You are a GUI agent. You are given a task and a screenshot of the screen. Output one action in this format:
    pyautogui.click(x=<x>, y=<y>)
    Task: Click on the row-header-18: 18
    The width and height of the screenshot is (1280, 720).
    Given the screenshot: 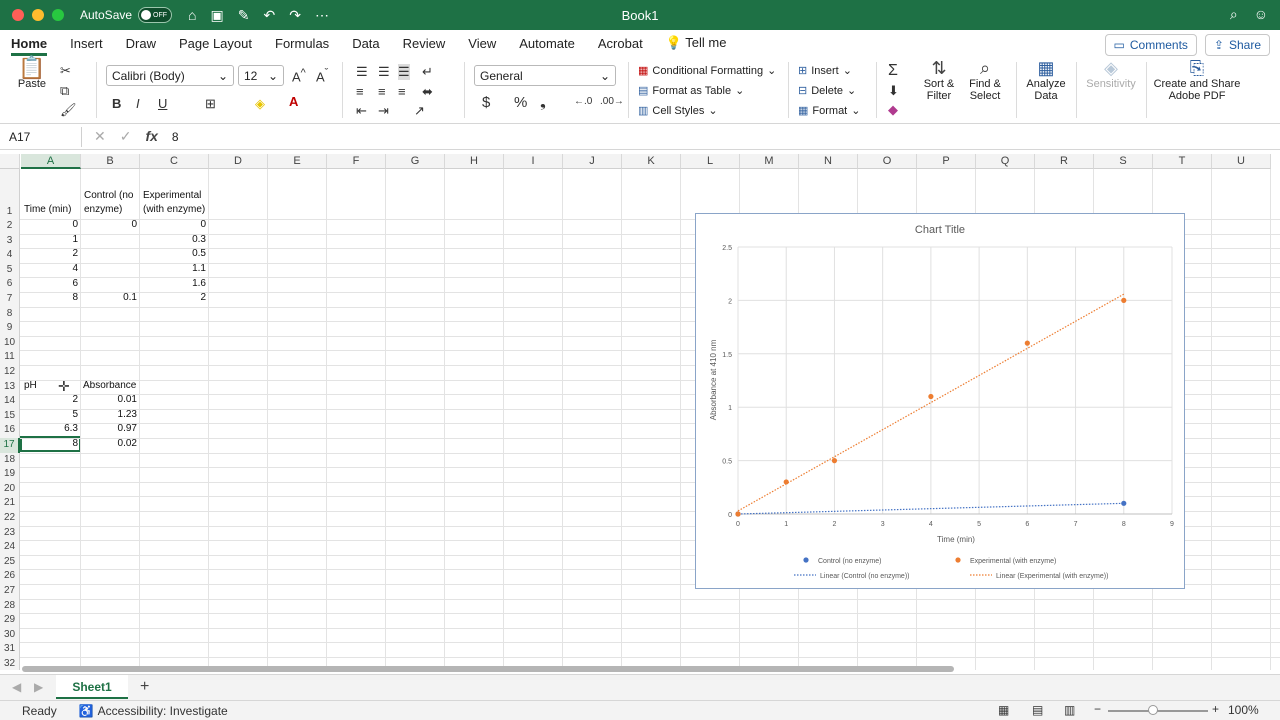 What is the action you would take?
    pyautogui.click(x=10, y=460)
    